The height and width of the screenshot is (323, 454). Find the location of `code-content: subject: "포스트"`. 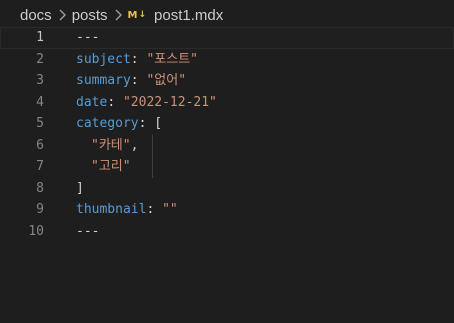

code-content: subject: "포스트" is located at coordinates (137, 60).